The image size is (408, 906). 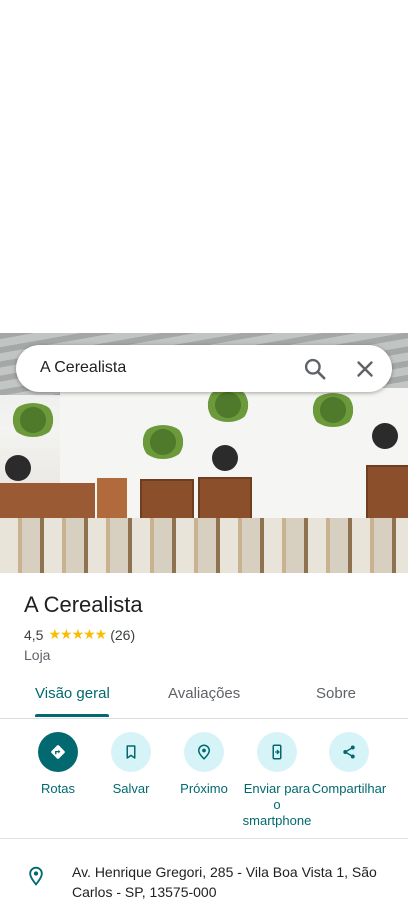 I want to click on rating-stars: ★★★★★, so click(x=77, y=634).